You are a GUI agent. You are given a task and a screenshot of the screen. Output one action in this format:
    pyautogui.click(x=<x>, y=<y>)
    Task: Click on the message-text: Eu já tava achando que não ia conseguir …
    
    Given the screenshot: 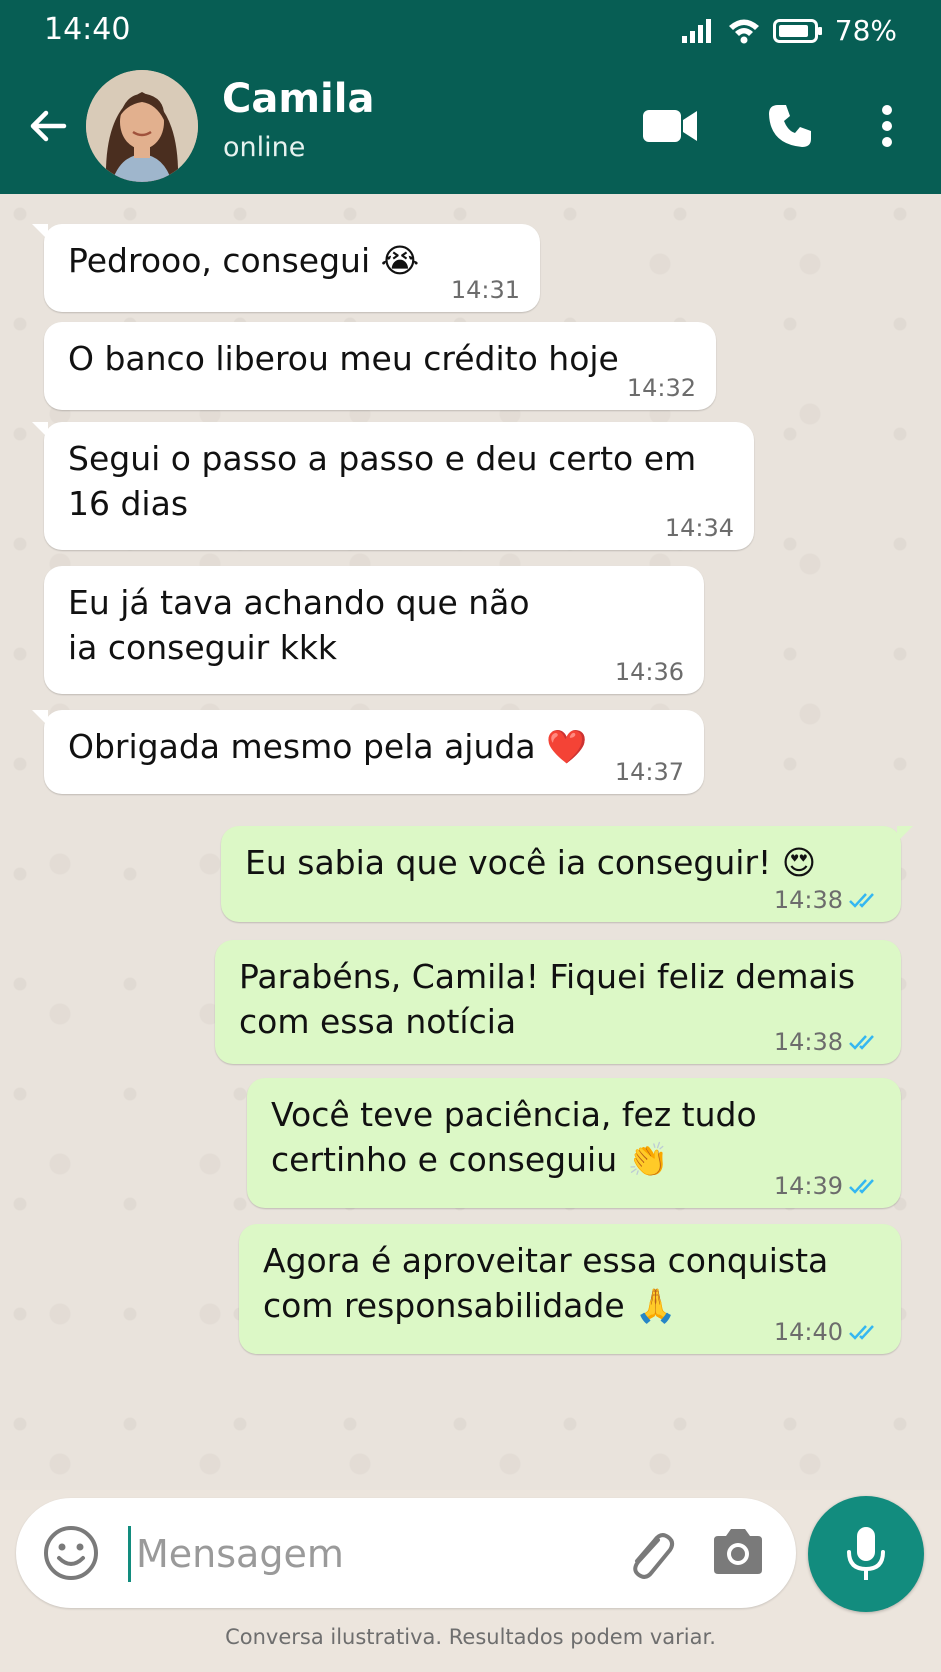 What is the action you would take?
    pyautogui.click(x=299, y=625)
    